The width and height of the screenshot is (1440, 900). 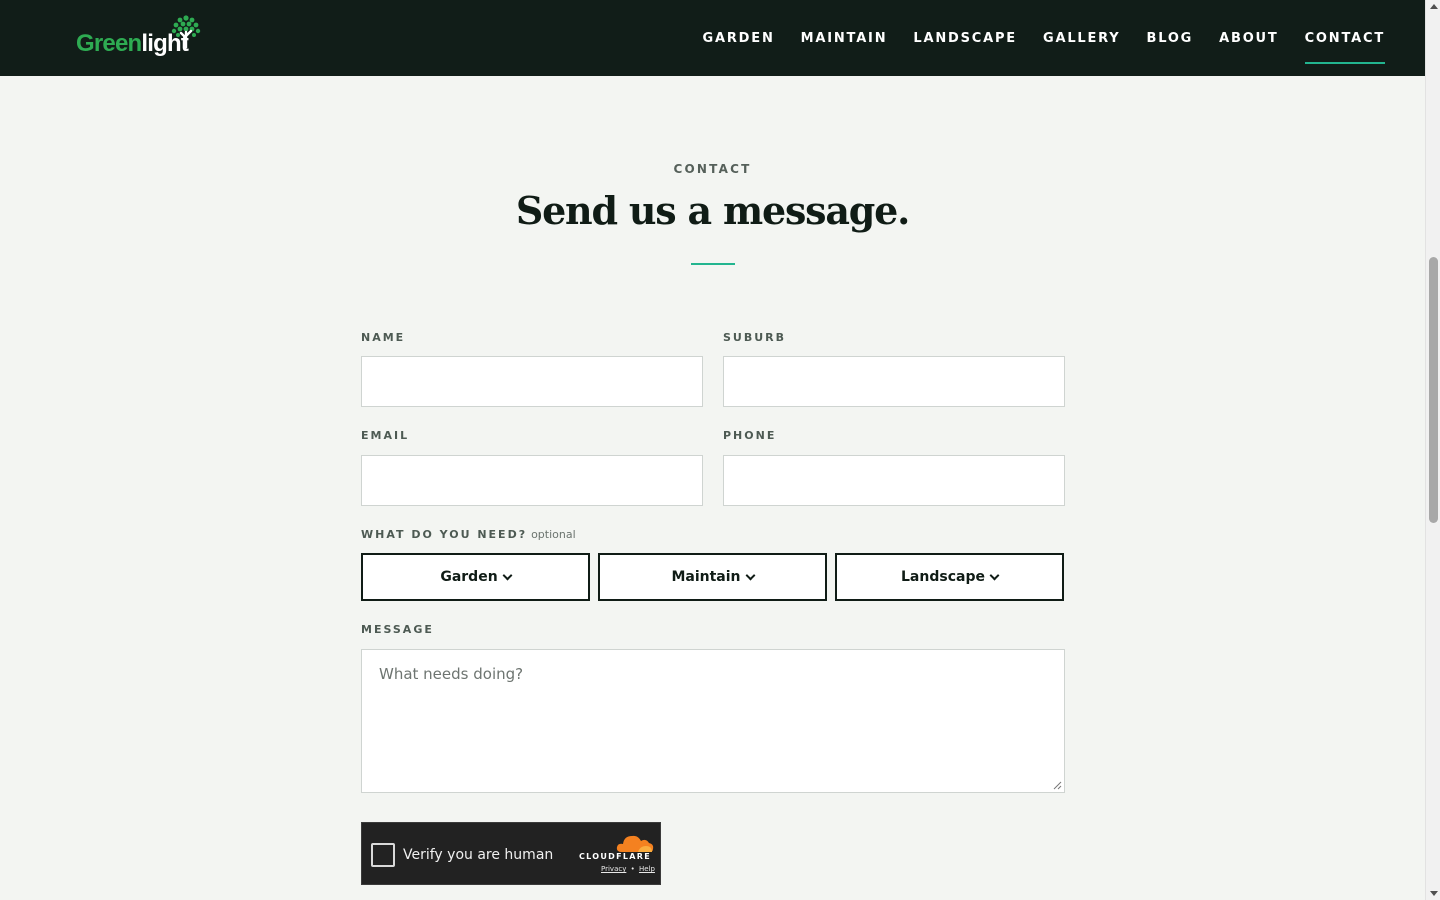 What do you see at coordinates (712, 169) in the screenshot?
I see `section-eyebrow: CONTACT` at bounding box center [712, 169].